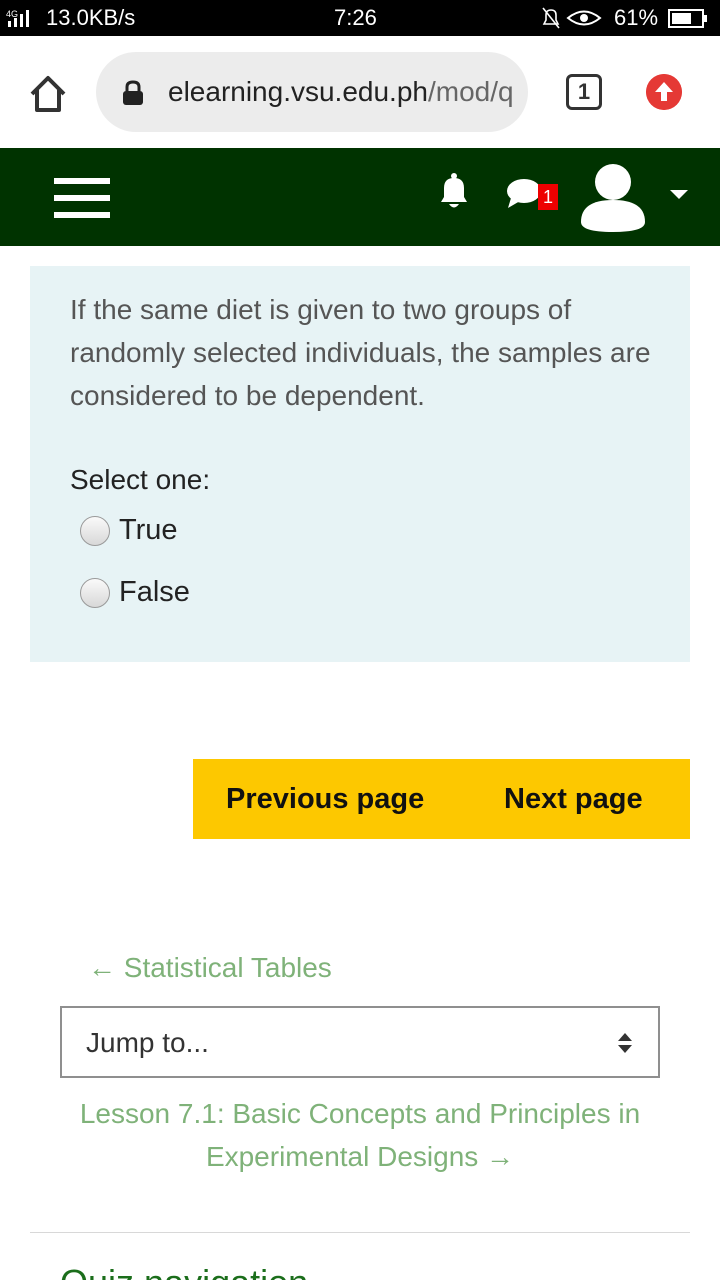 The height and width of the screenshot is (1280, 720). I want to click on option-label-true: True, so click(148, 530).